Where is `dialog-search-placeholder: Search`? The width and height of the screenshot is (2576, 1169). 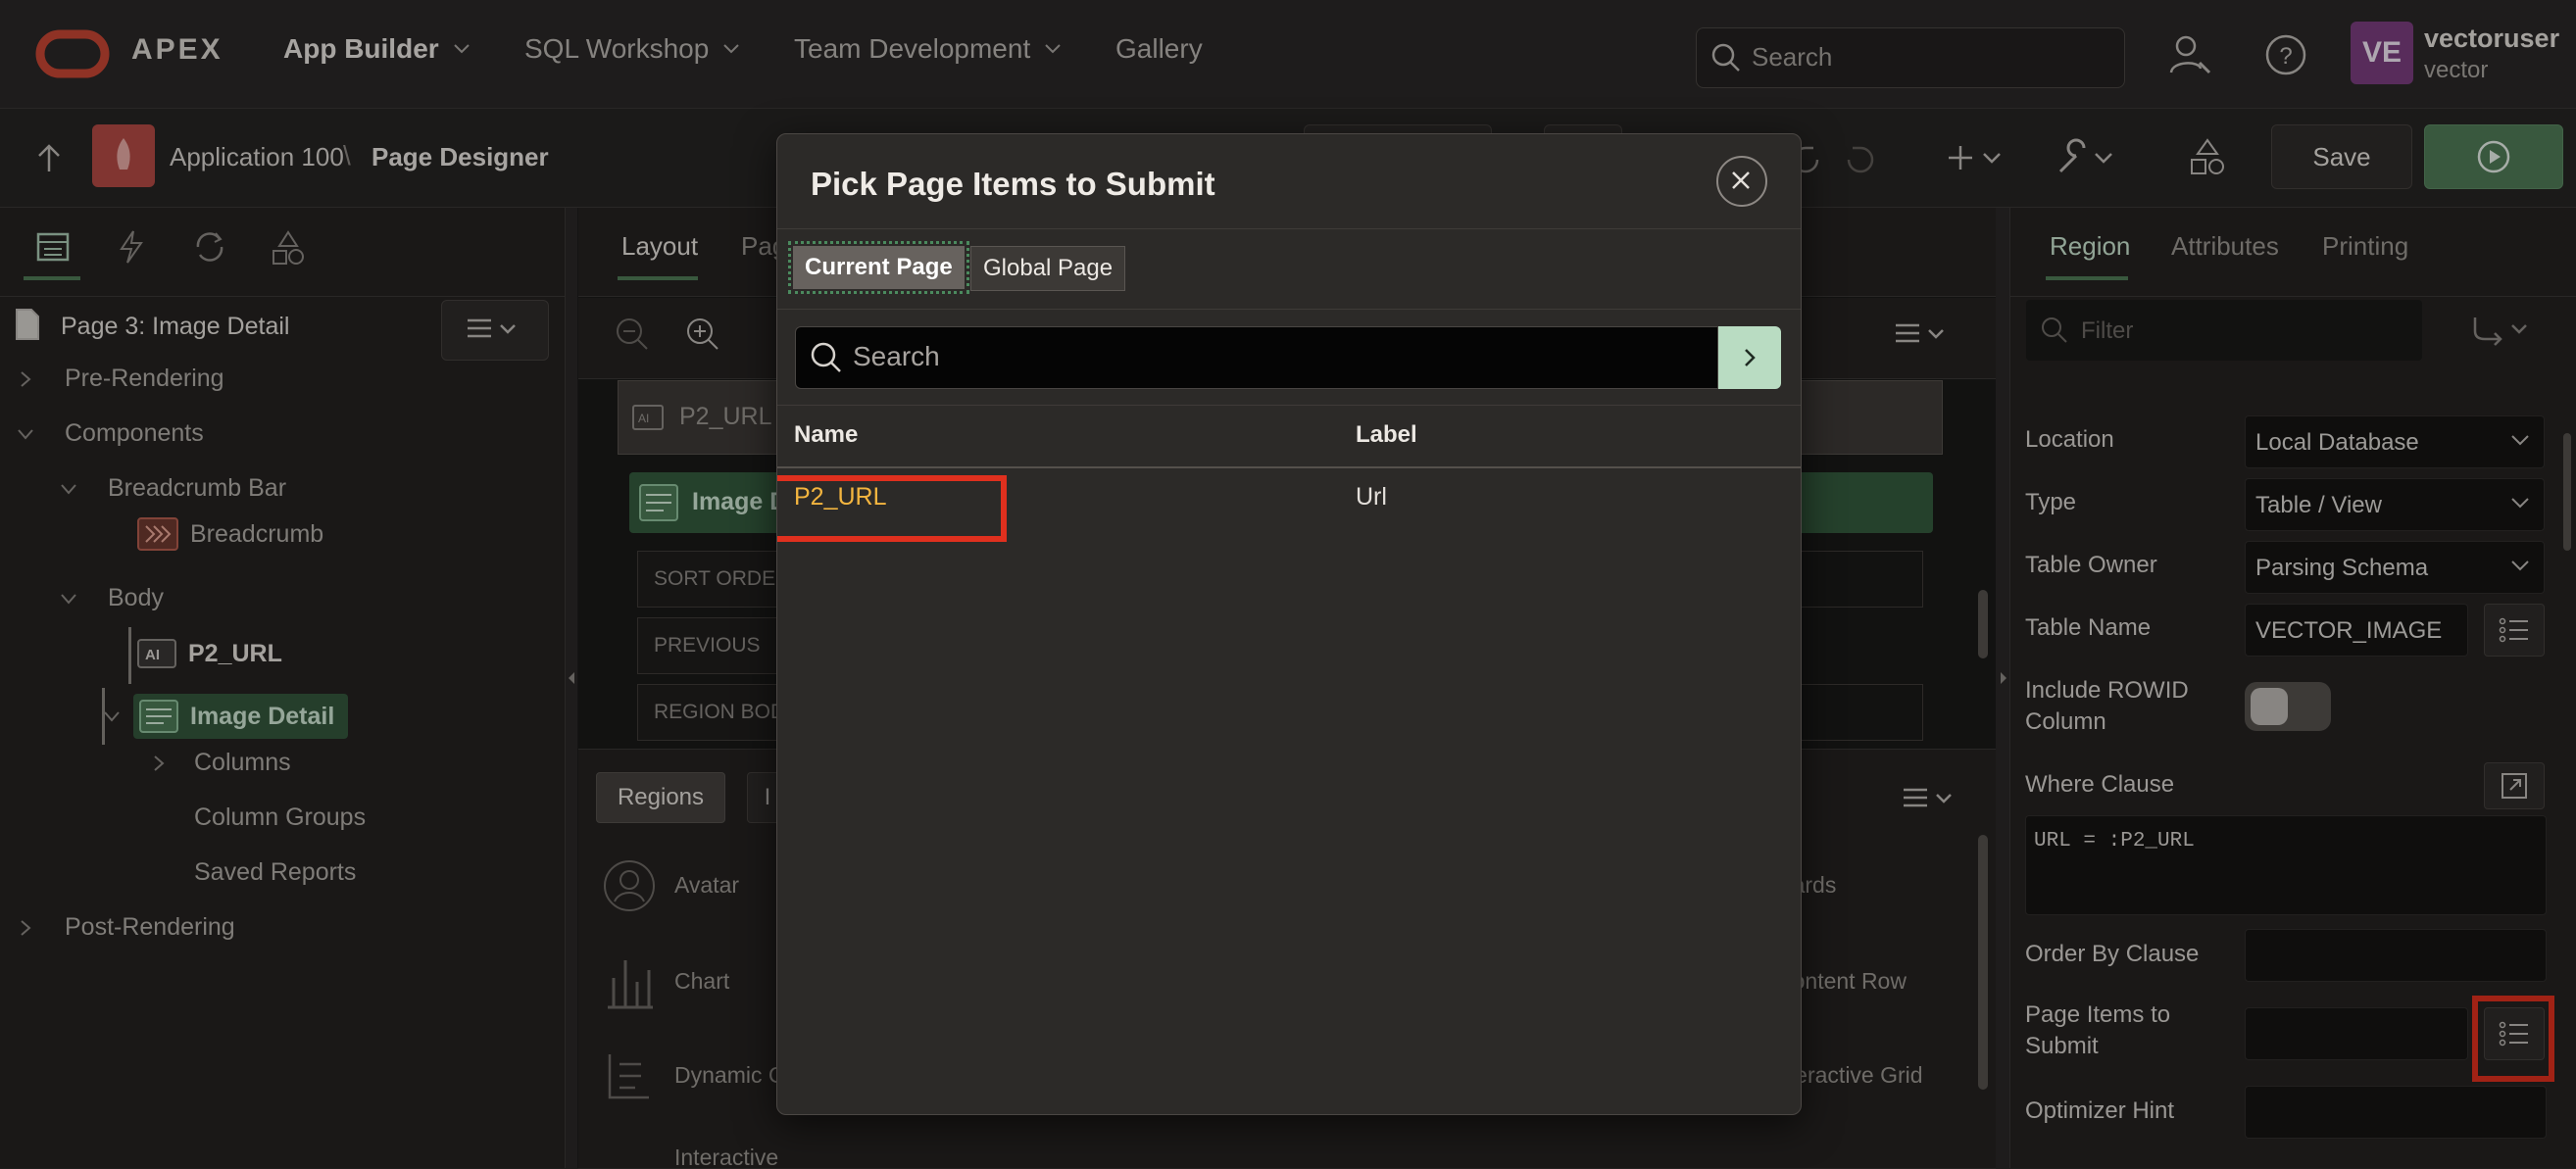
dialog-search-placeholder: Search is located at coordinates (896, 356).